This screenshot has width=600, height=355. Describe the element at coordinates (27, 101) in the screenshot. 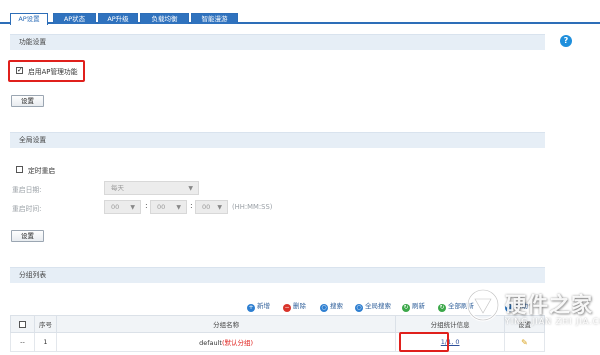

I see `function-save-button: 设置` at that location.